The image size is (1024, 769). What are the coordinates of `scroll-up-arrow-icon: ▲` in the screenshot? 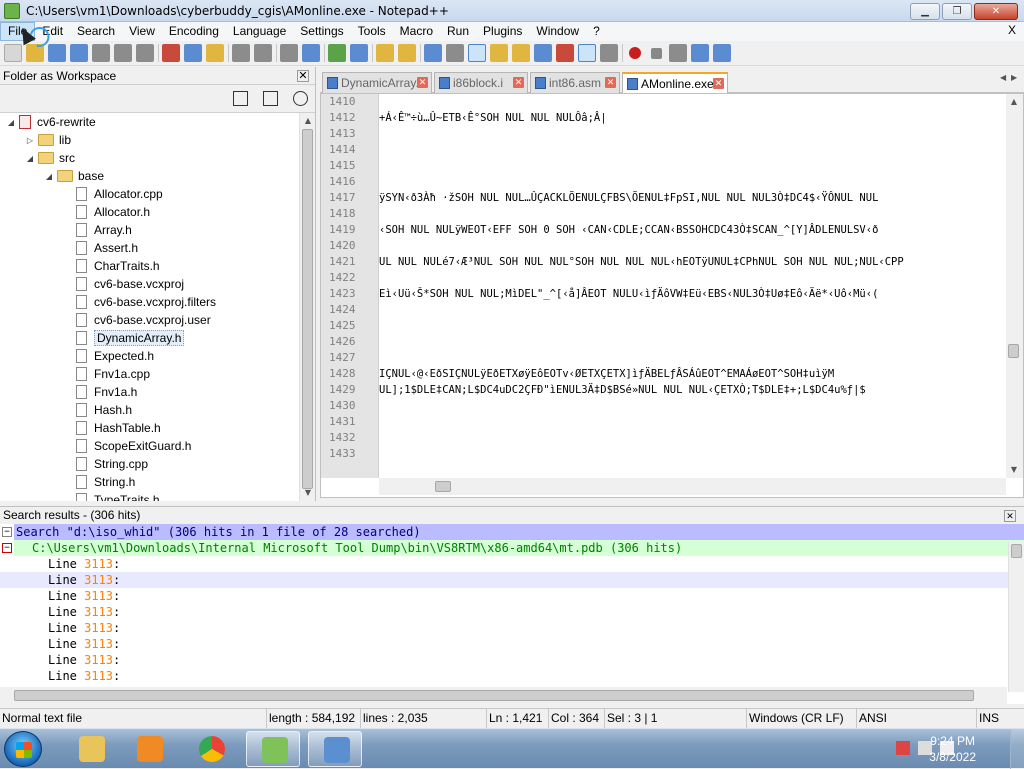 It's located at (308, 121).